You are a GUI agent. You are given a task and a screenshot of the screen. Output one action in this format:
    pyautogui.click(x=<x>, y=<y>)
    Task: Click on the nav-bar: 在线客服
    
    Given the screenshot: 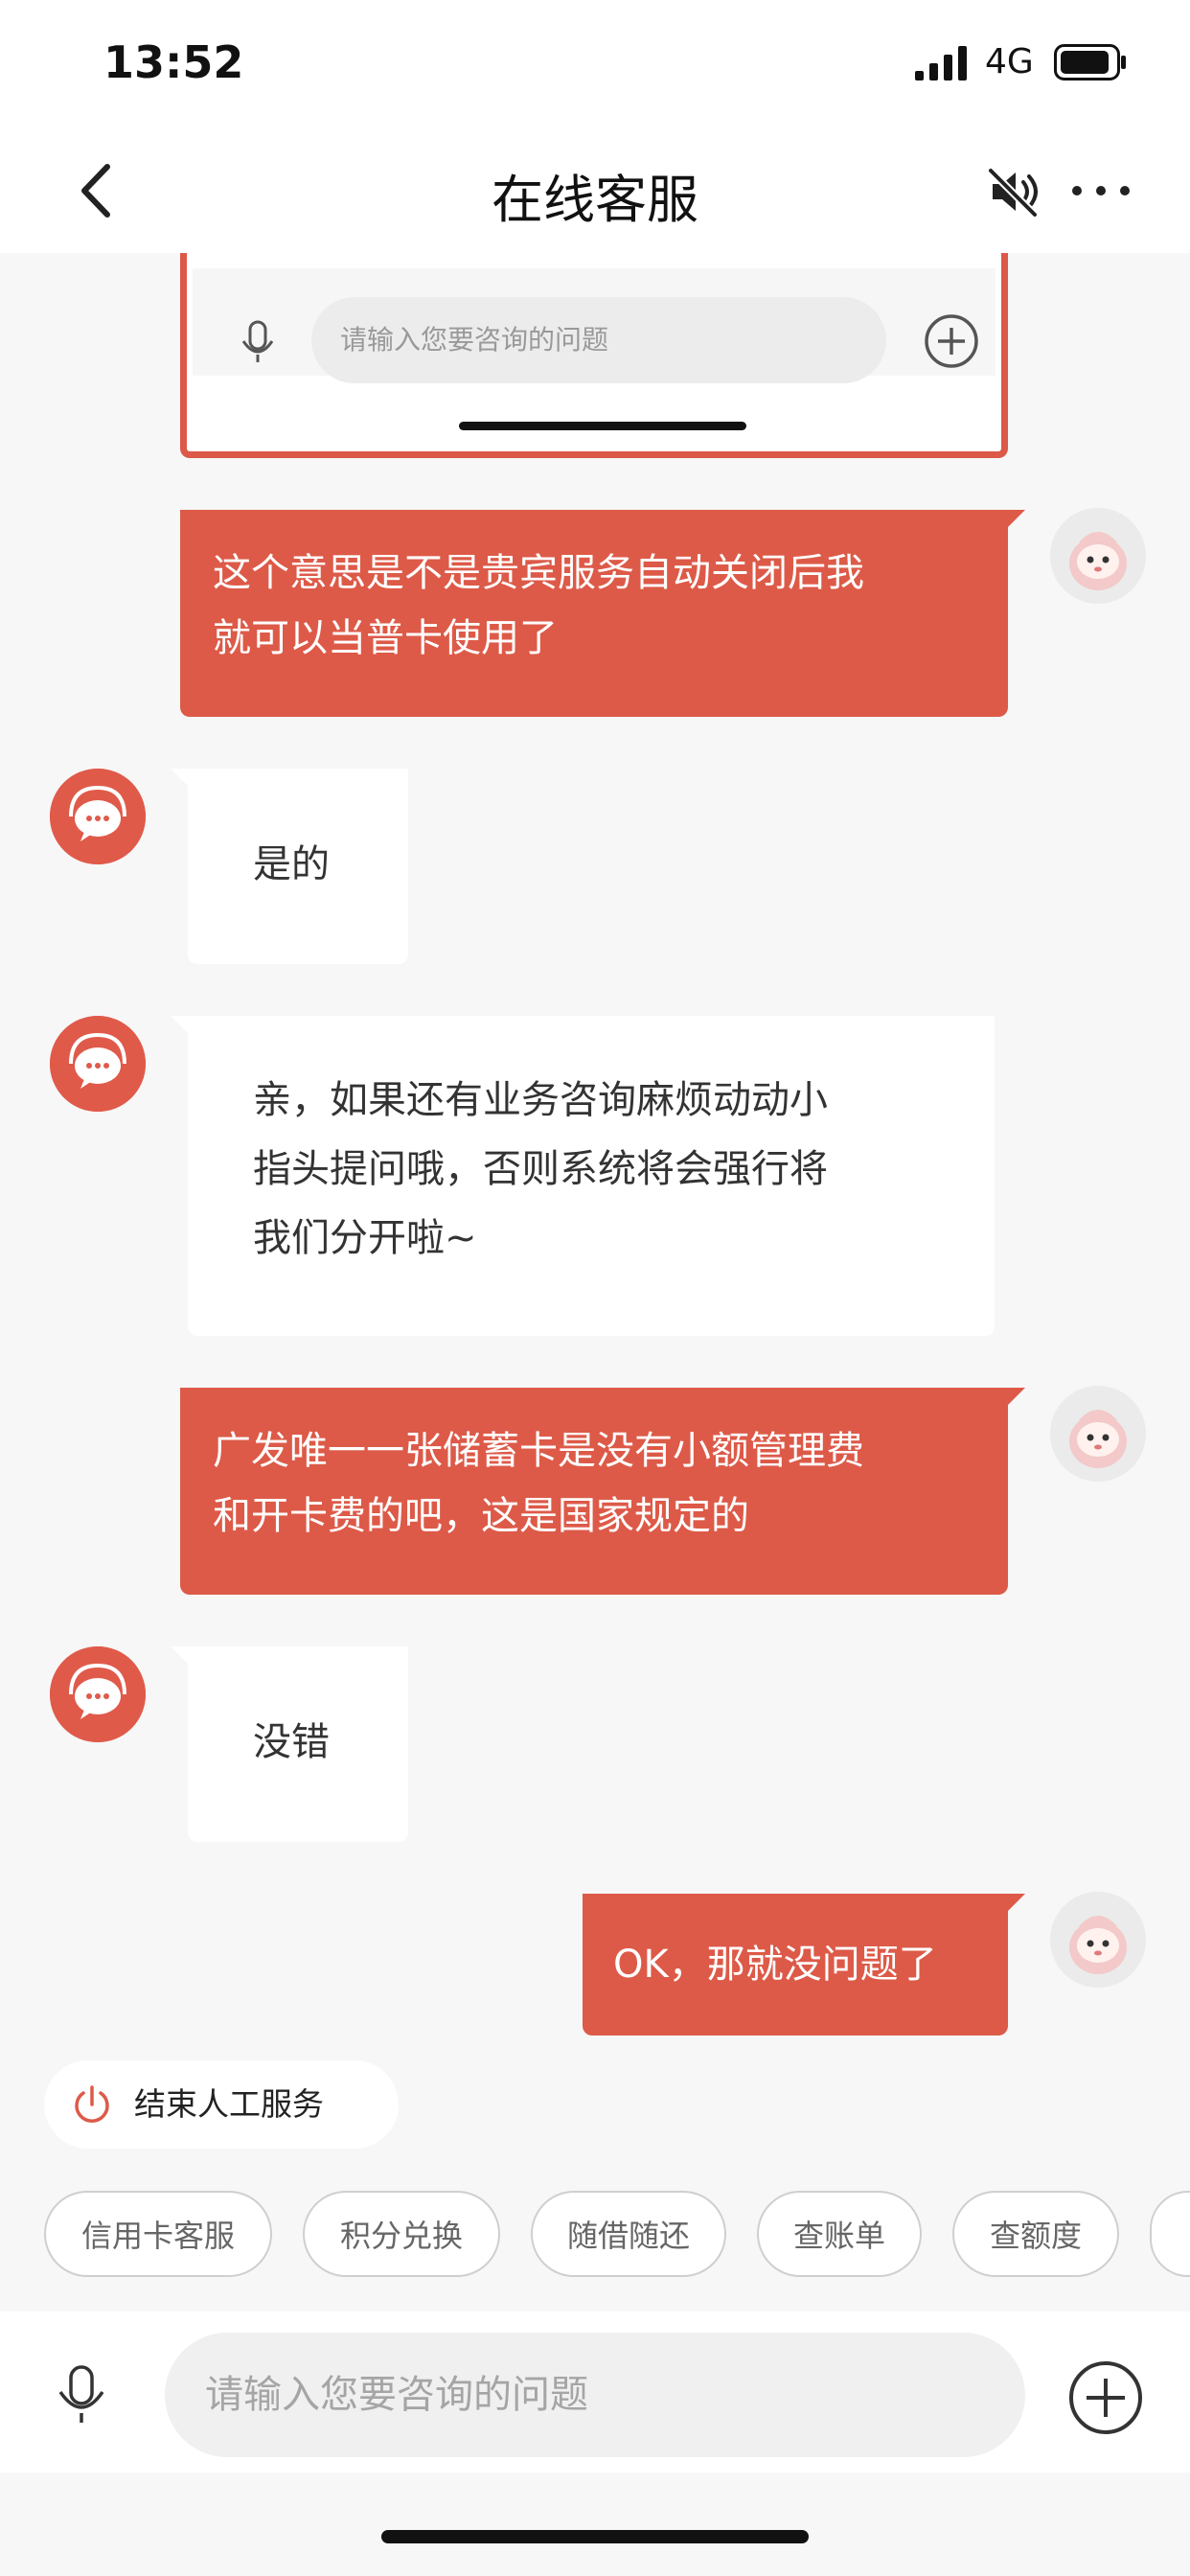 What is the action you would take?
    pyautogui.click(x=595, y=190)
    